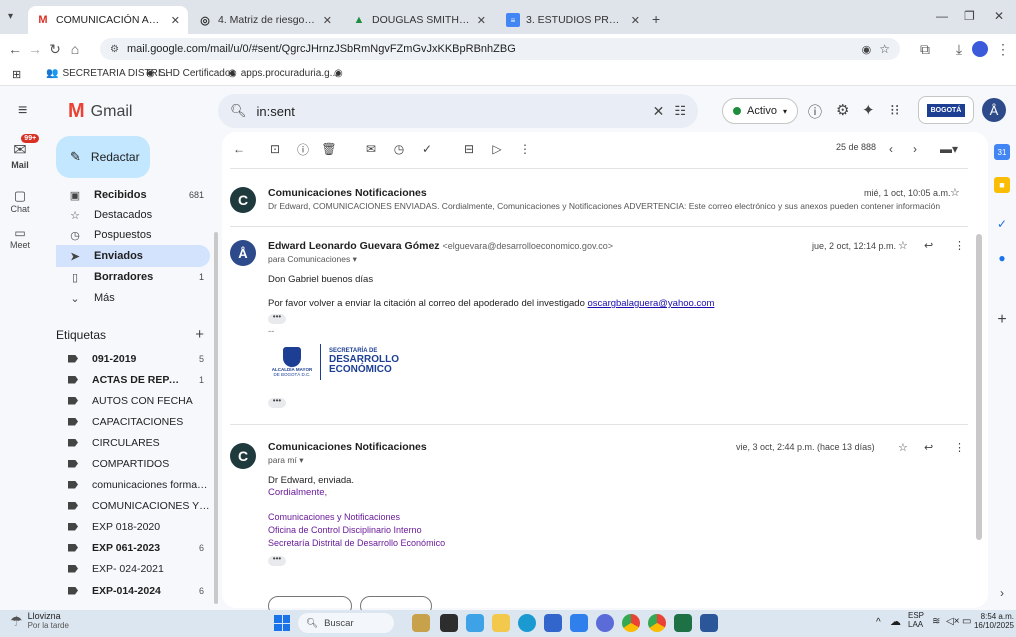  Describe the element at coordinates (133, 358) in the screenshot. I see `label-item: 091-2019 5` at that location.